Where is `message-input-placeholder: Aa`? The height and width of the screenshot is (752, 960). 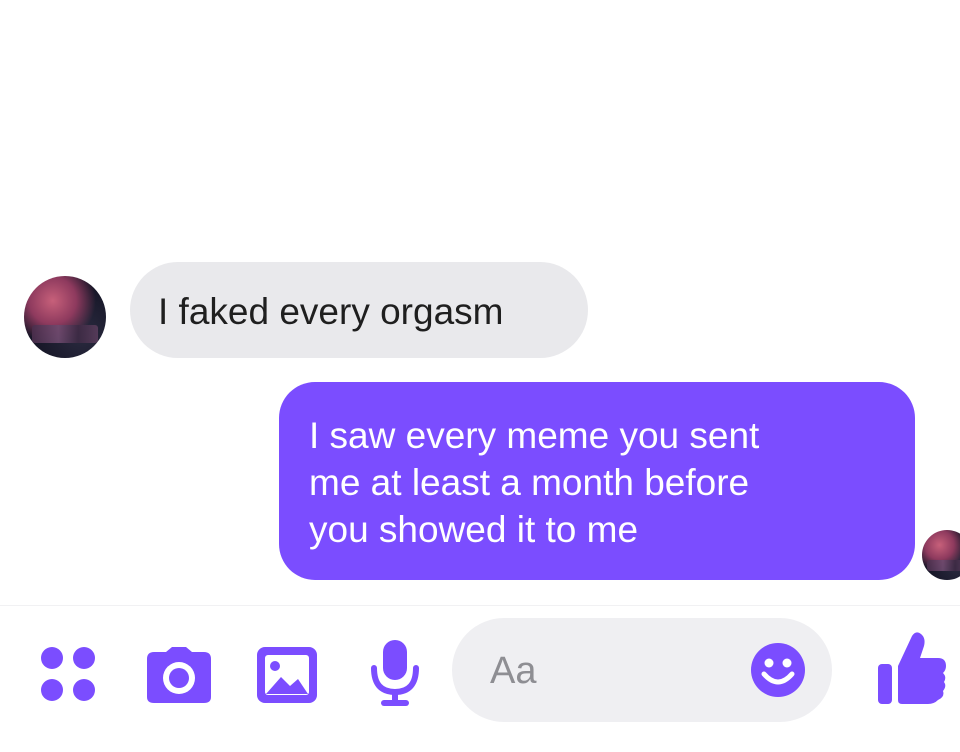
message-input-placeholder: Aa is located at coordinates (513, 671).